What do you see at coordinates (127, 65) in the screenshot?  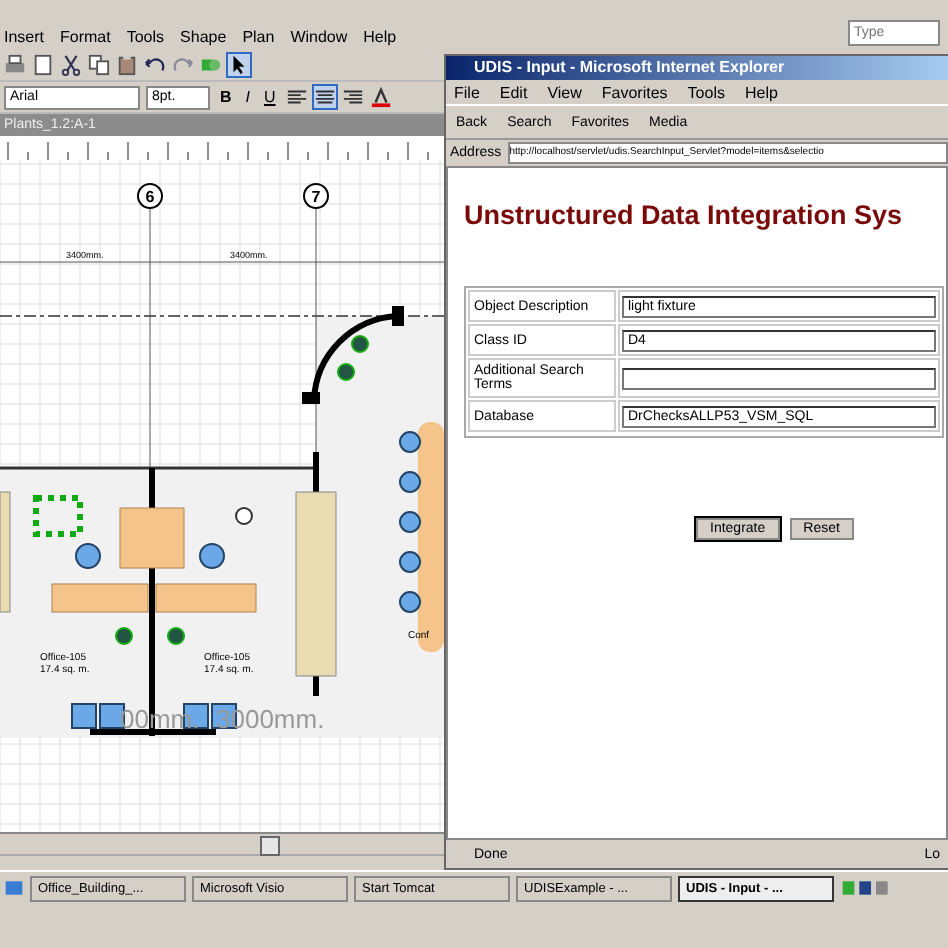 I see `paste-icon` at bounding box center [127, 65].